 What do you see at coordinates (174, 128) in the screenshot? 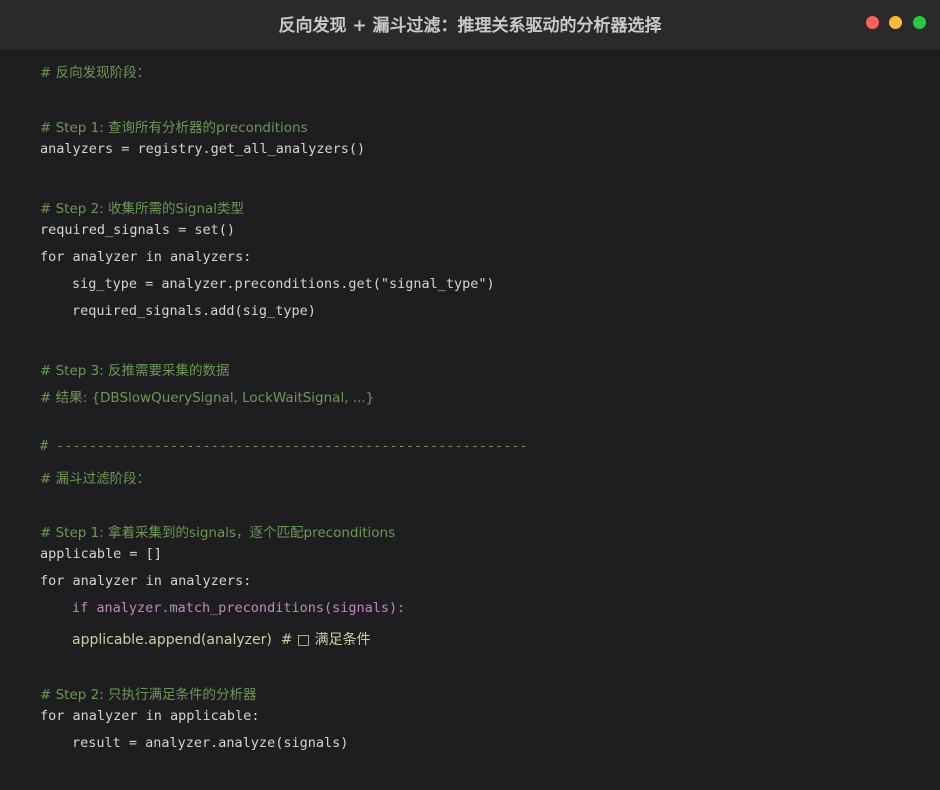
I see `code-line: # Step 1: 查询所有分析器的preconditions` at bounding box center [174, 128].